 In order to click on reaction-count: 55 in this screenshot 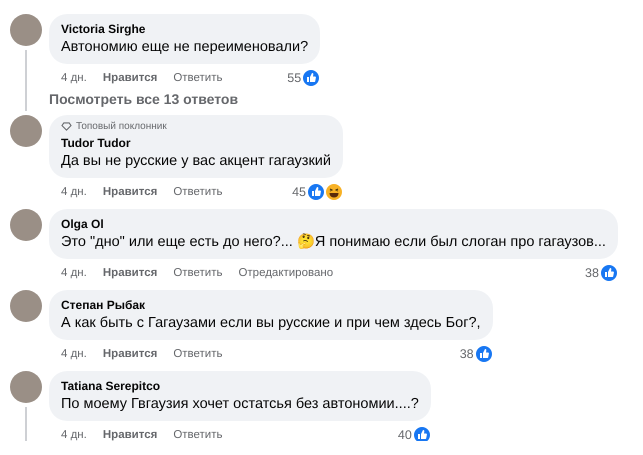, I will do `click(294, 78)`.